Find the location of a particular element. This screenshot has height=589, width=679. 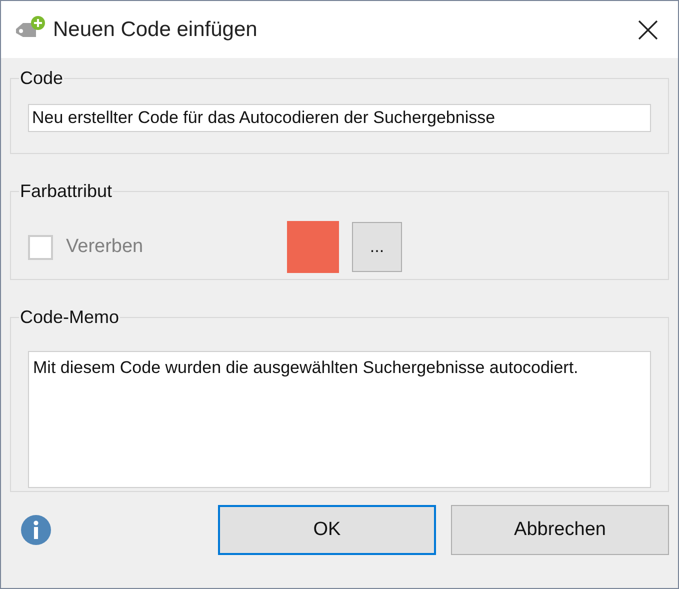

code-name-field: Neu erstellter Code für das Autocodieren der Suchergebnisse is located at coordinates (339, 118).